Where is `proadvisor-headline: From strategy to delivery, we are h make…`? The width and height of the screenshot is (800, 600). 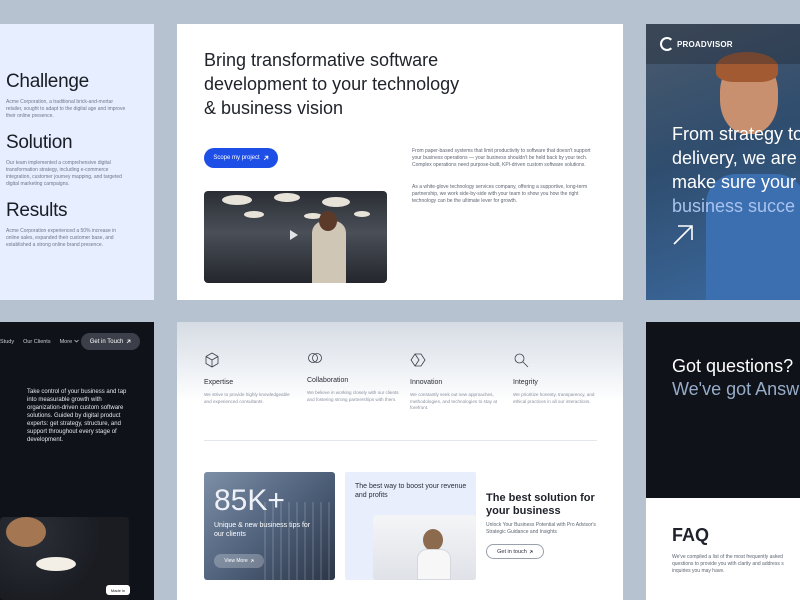 proadvisor-headline: From strategy to delivery, we are h make… is located at coordinates (736, 170).